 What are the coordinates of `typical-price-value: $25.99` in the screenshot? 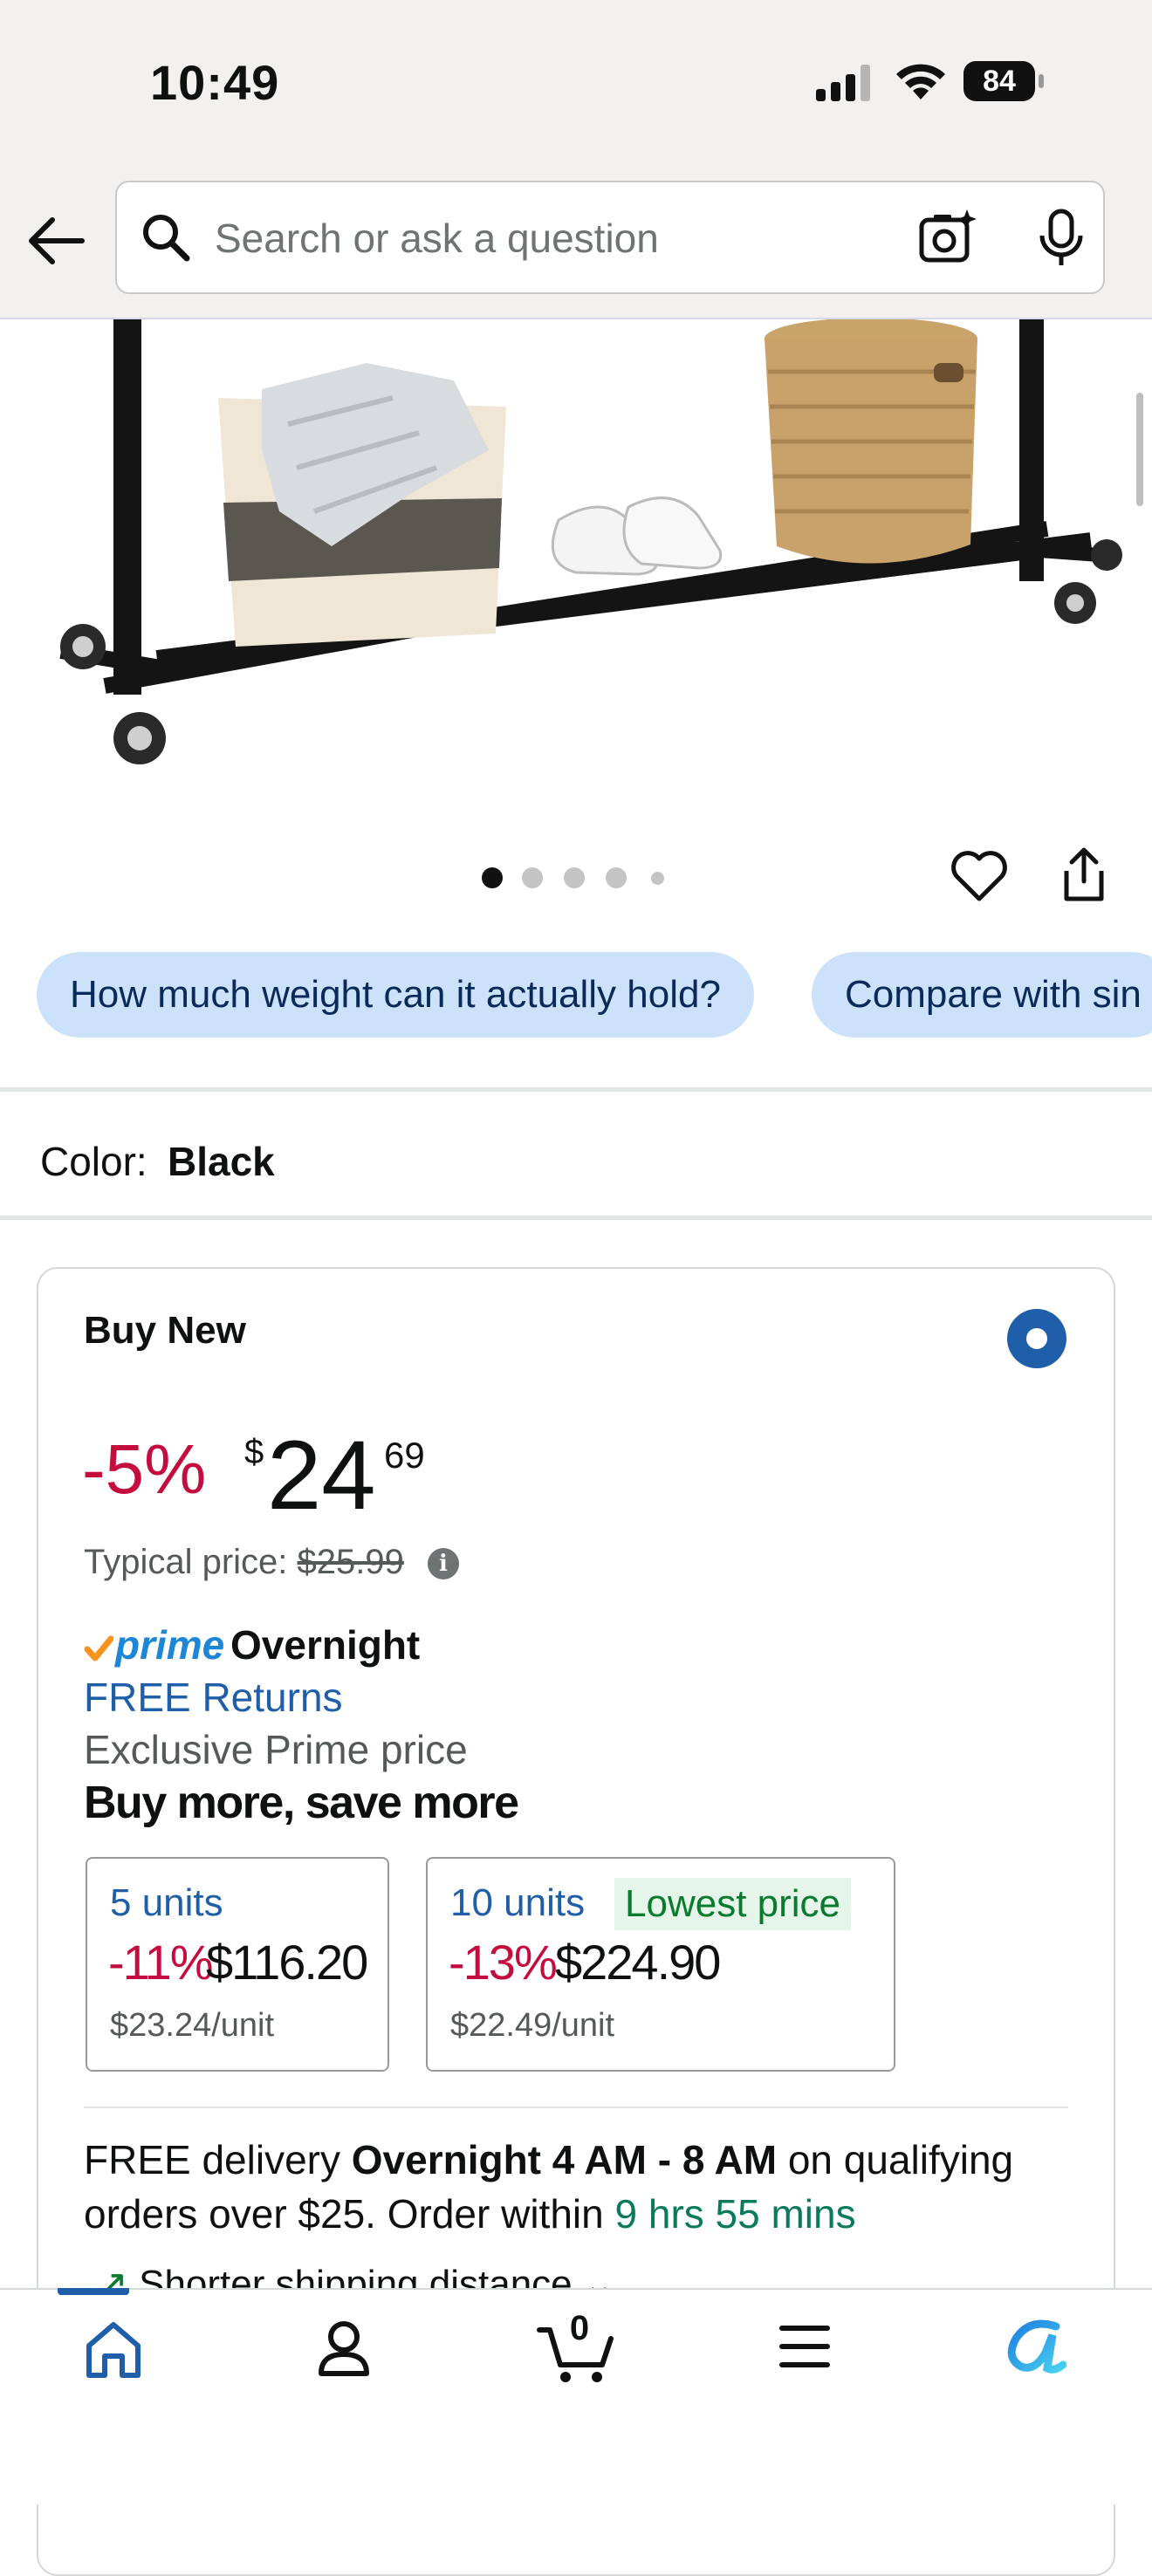 It's located at (350, 1562).